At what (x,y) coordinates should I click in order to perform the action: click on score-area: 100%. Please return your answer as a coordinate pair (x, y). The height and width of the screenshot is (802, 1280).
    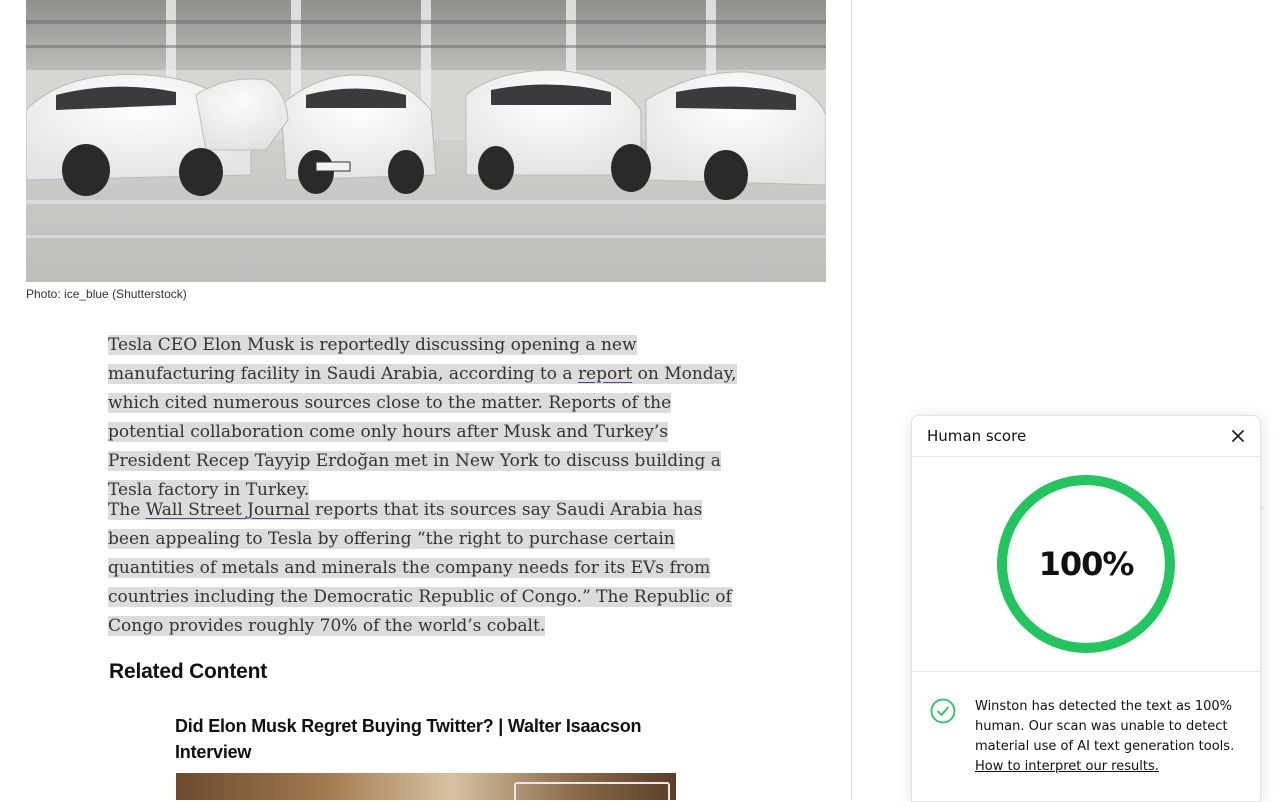
    Looking at the image, I should click on (1086, 564).